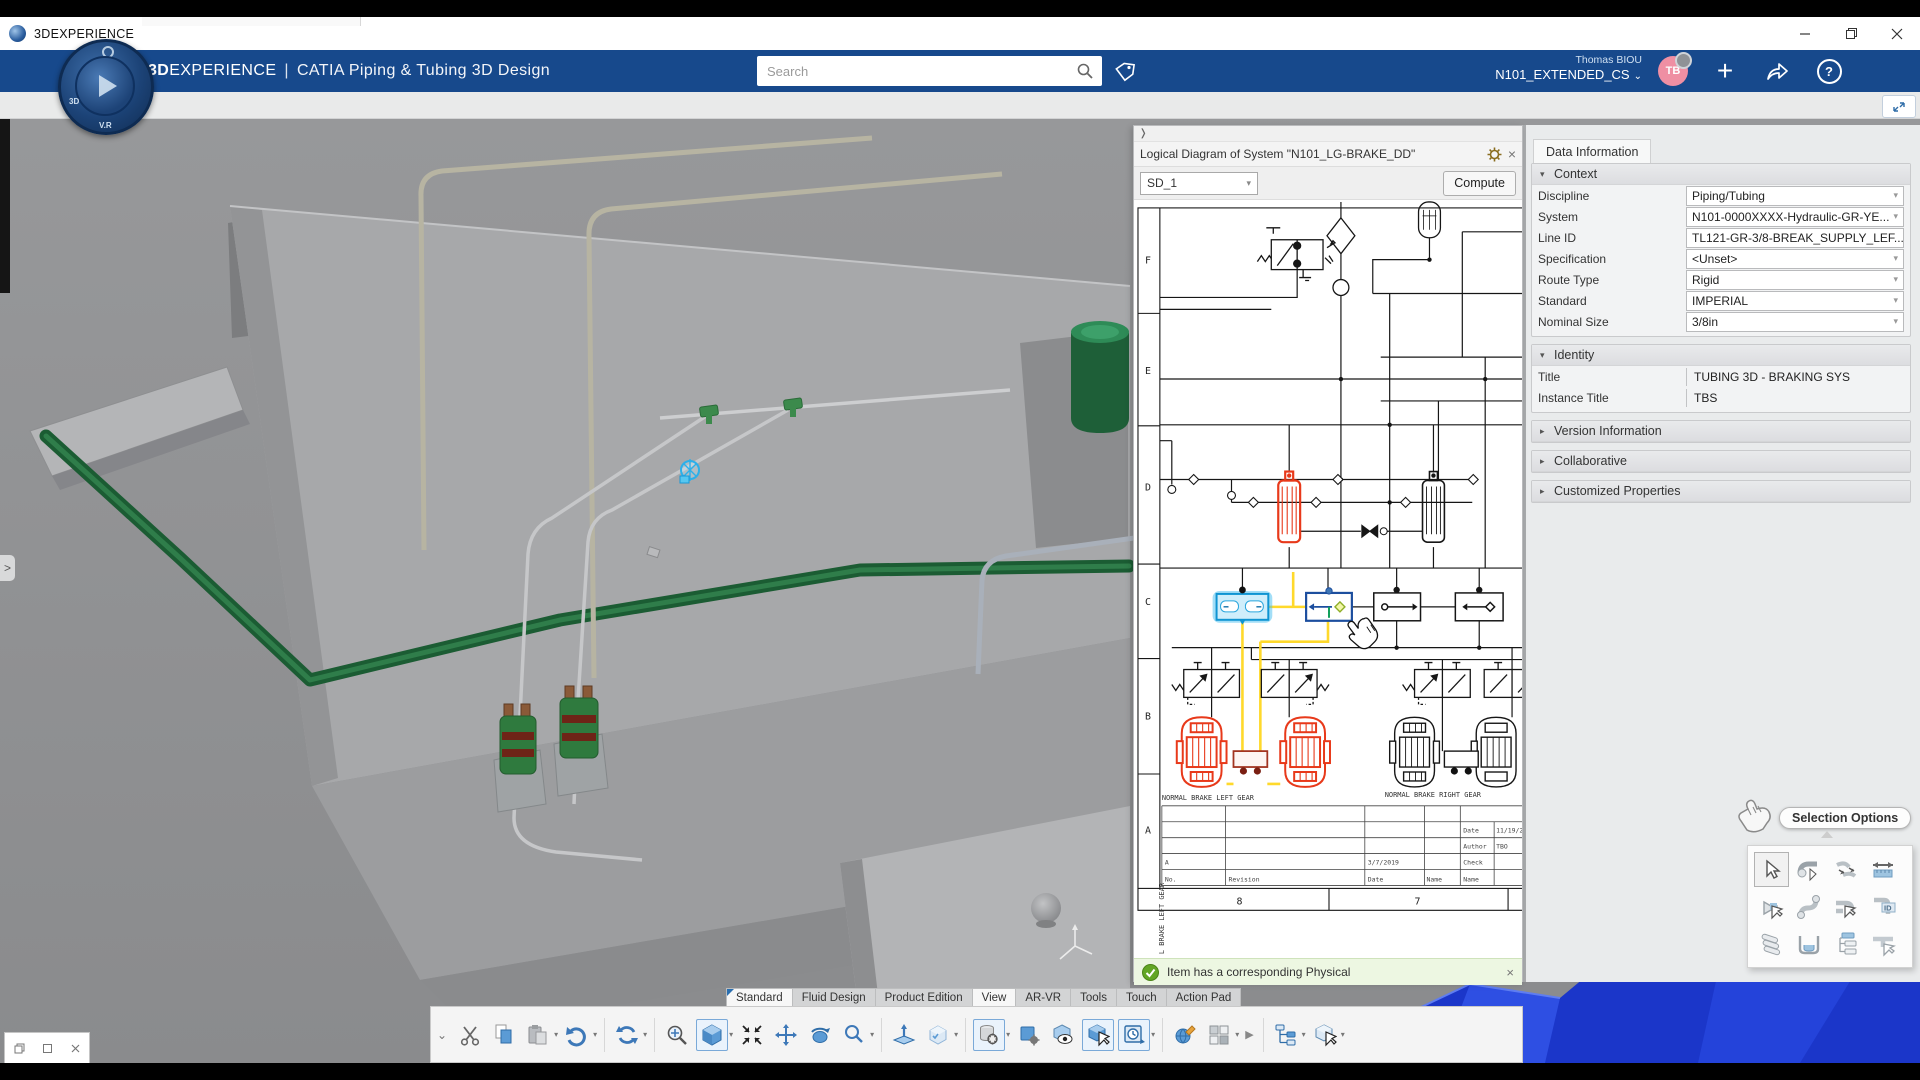 The image size is (1920, 1080). Describe the element at coordinates (1795, 300) in the screenshot. I see `standard-dropdown: IMPERIAL ▾` at that location.